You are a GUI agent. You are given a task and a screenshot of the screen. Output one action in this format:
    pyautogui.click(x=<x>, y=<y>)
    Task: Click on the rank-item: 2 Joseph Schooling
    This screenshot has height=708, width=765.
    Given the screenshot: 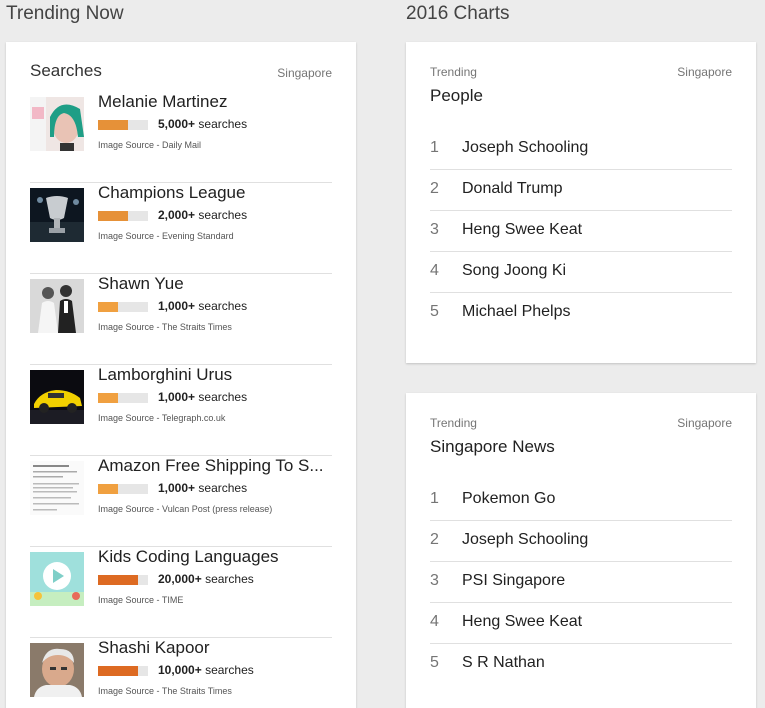 What is the action you would take?
    pyautogui.click(x=581, y=541)
    